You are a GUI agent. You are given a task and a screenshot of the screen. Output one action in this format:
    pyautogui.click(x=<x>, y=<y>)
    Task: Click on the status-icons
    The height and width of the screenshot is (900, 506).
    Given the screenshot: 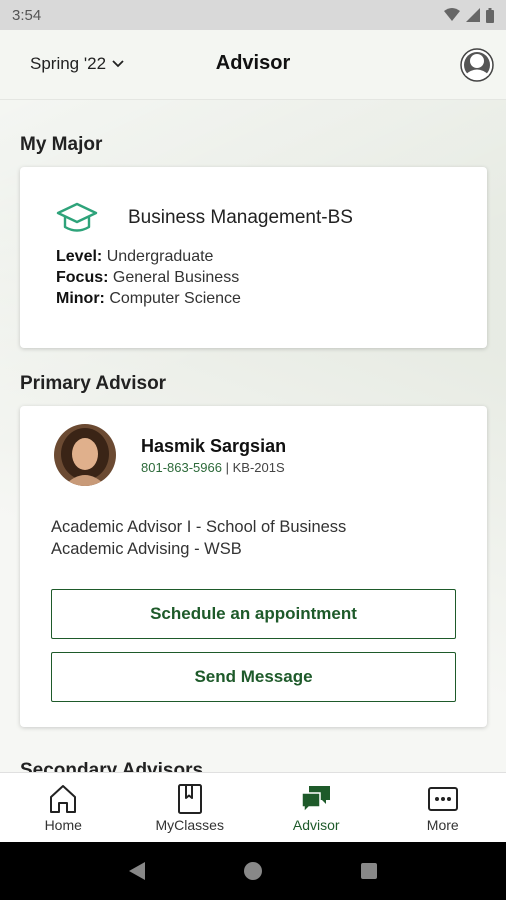 What is the action you would take?
    pyautogui.click(x=469, y=15)
    